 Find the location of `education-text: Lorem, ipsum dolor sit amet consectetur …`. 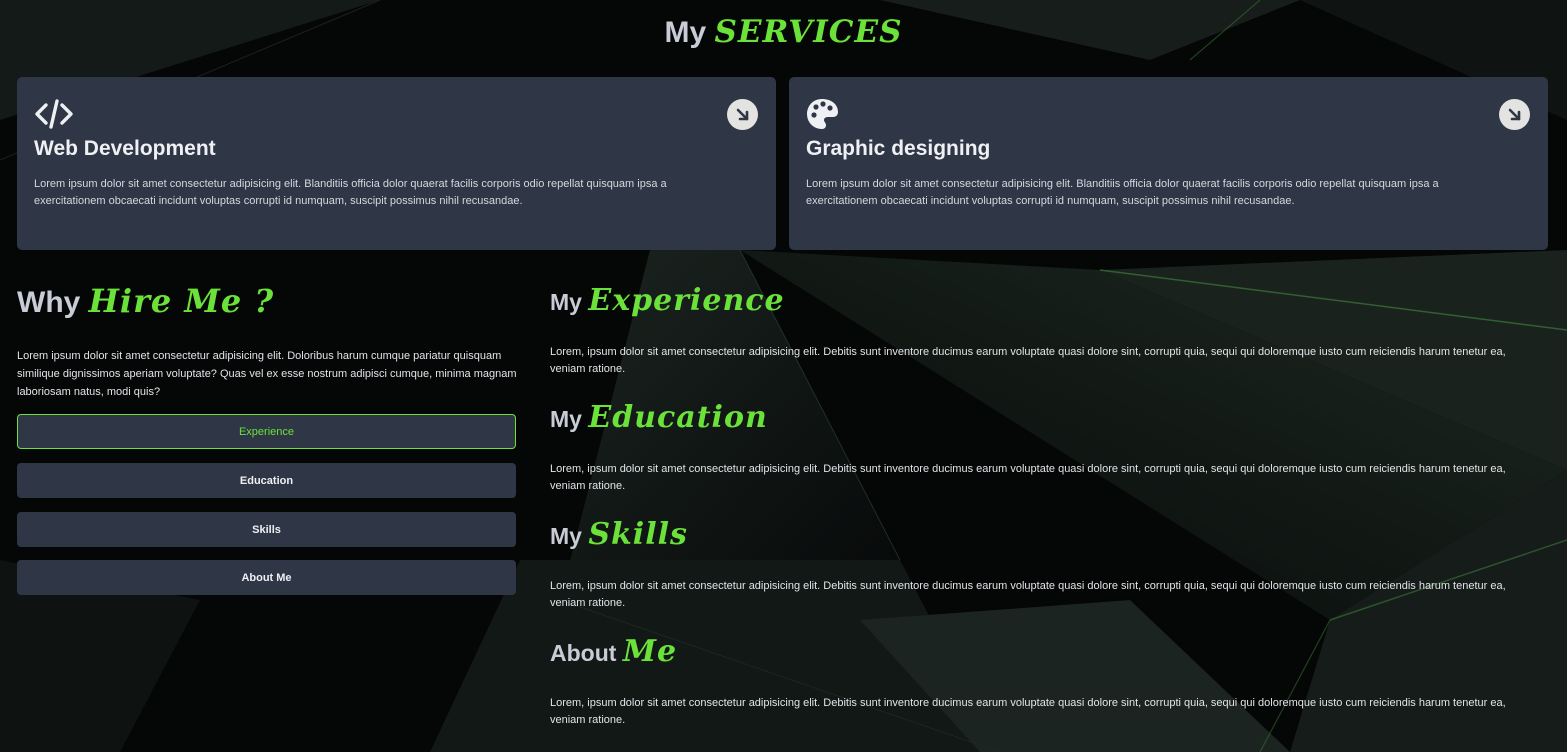

education-text: Lorem, ipsum dolor sit amet consectetur … is located at coordinates (1028, 477).